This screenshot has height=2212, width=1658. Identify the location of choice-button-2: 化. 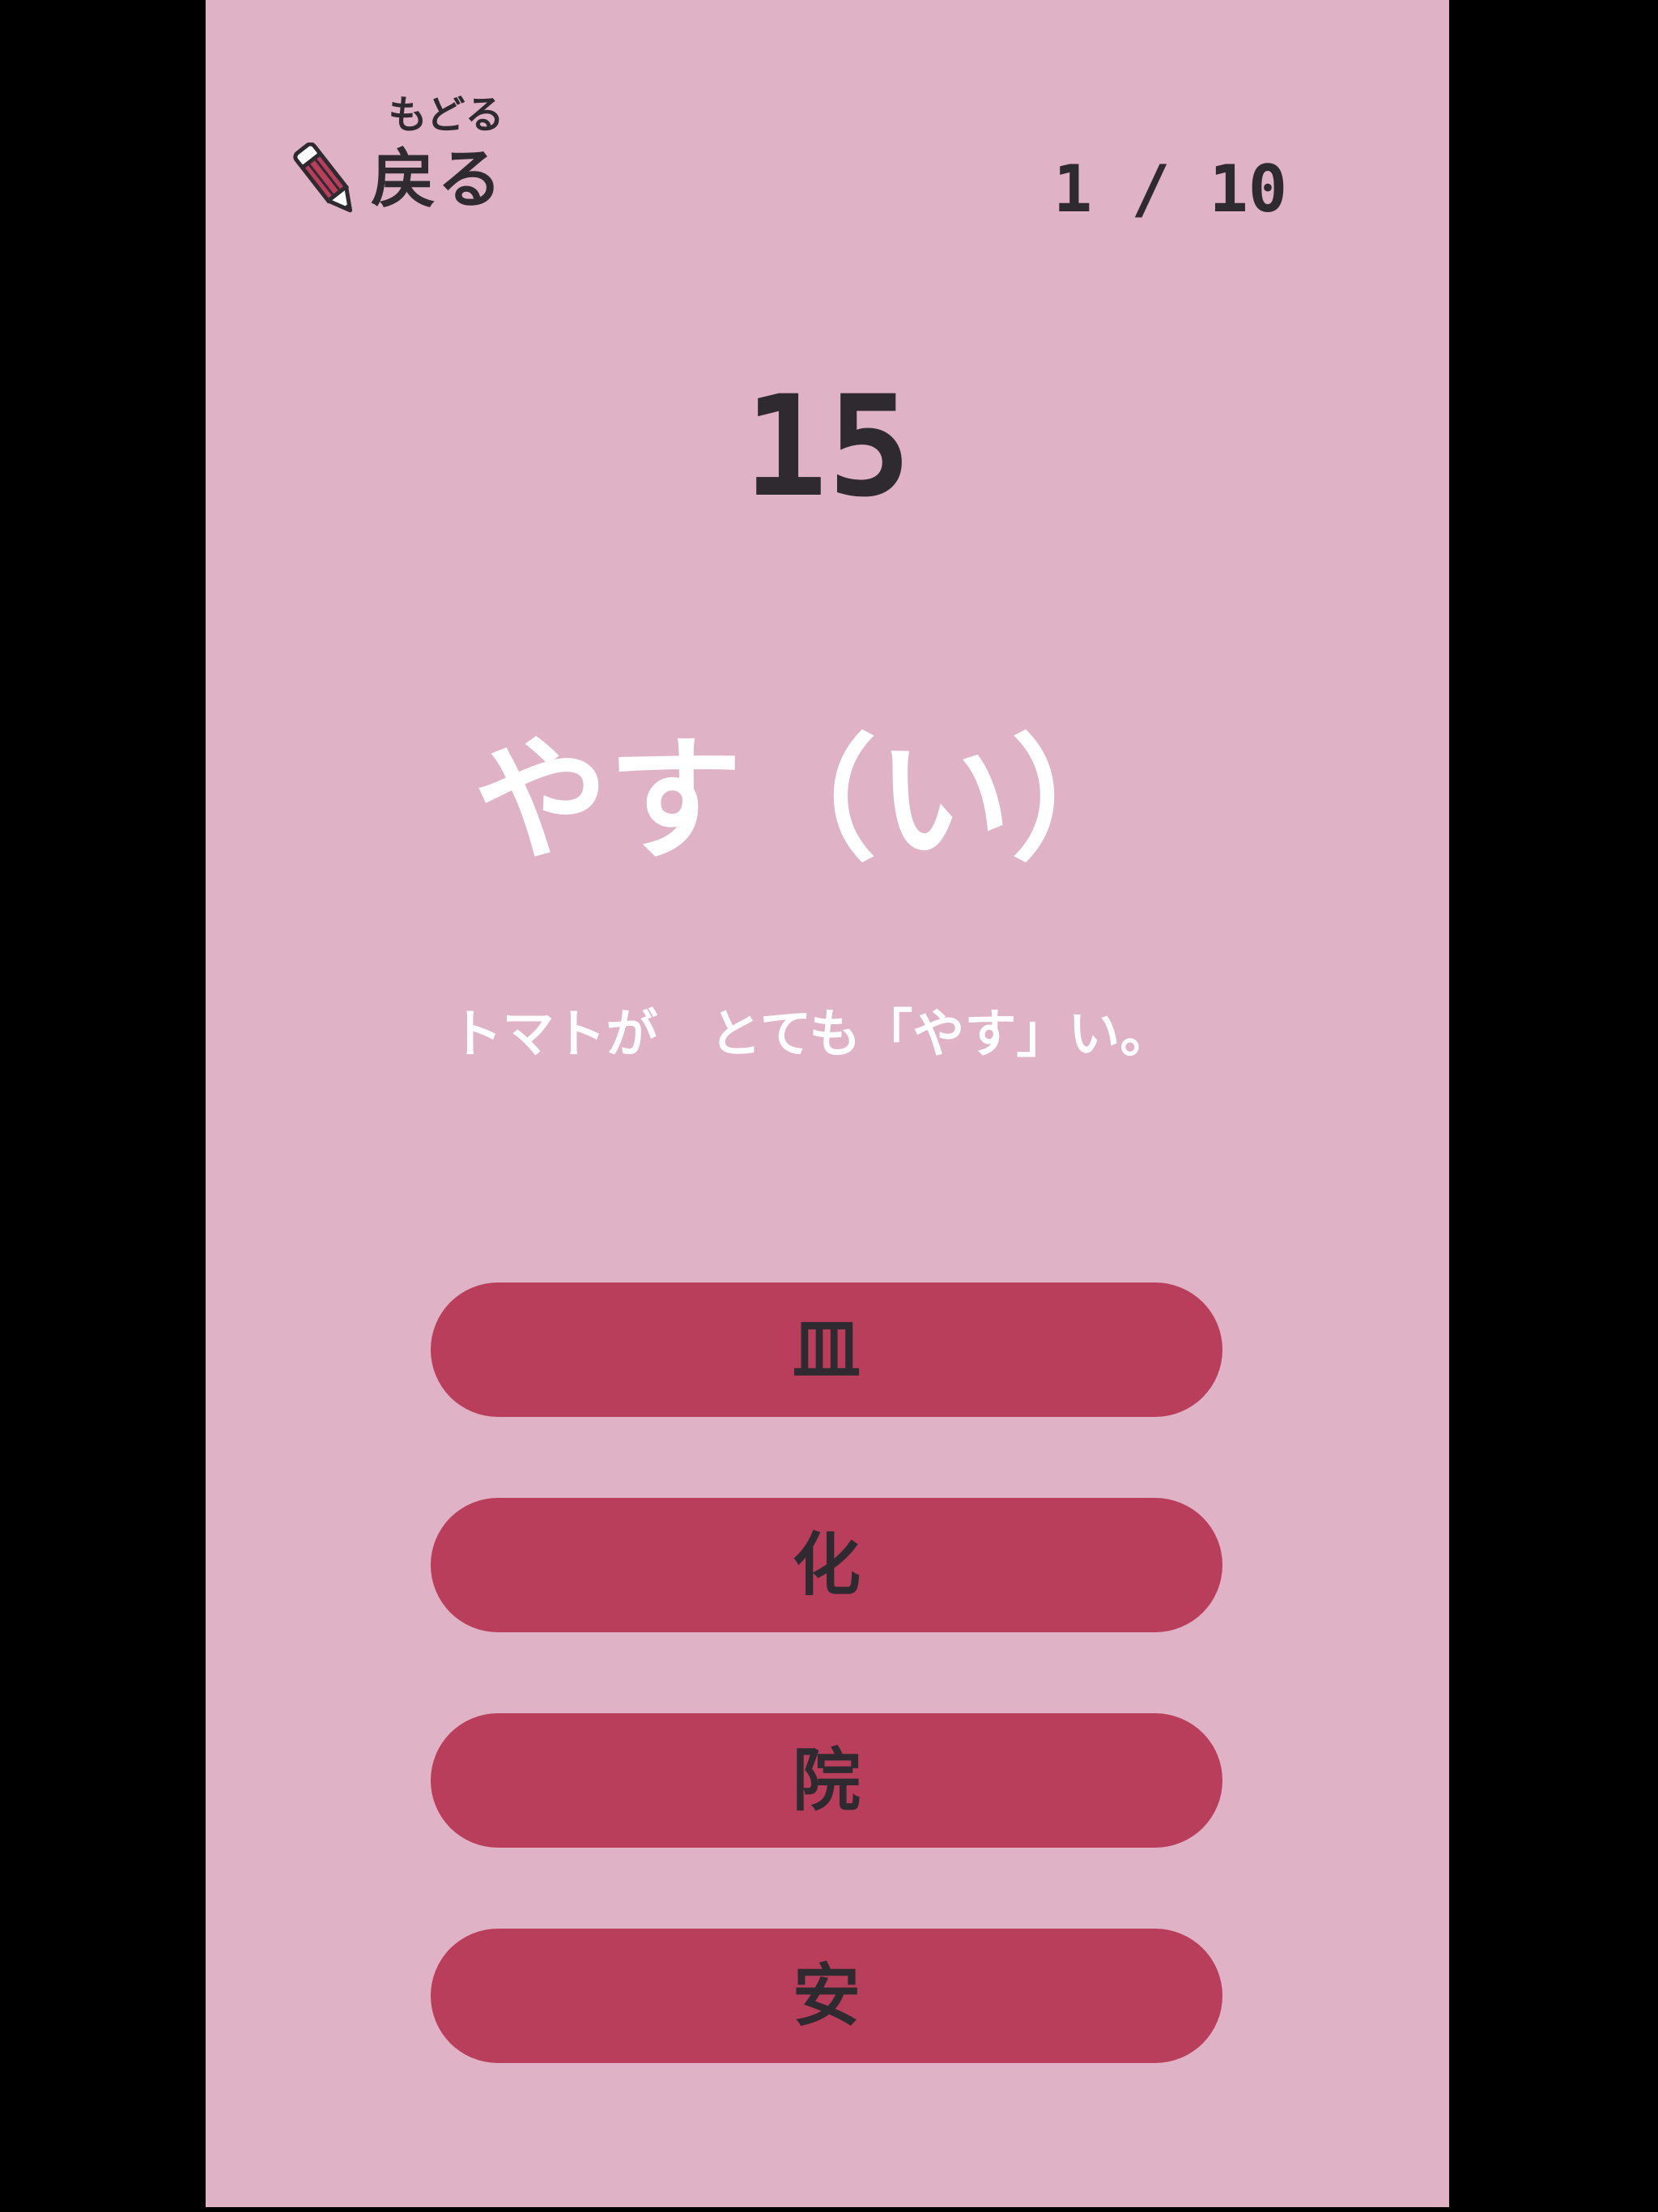
(826, 1565).